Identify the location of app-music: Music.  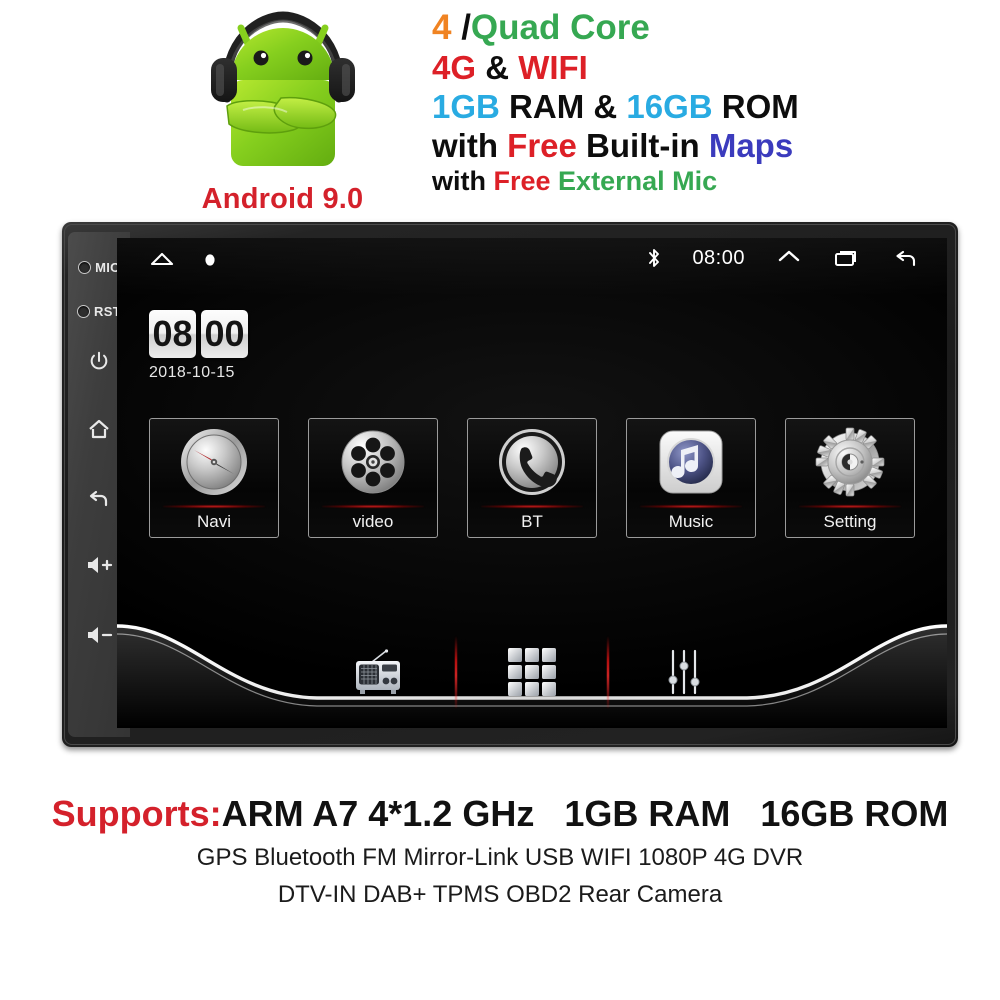
(691, 478).